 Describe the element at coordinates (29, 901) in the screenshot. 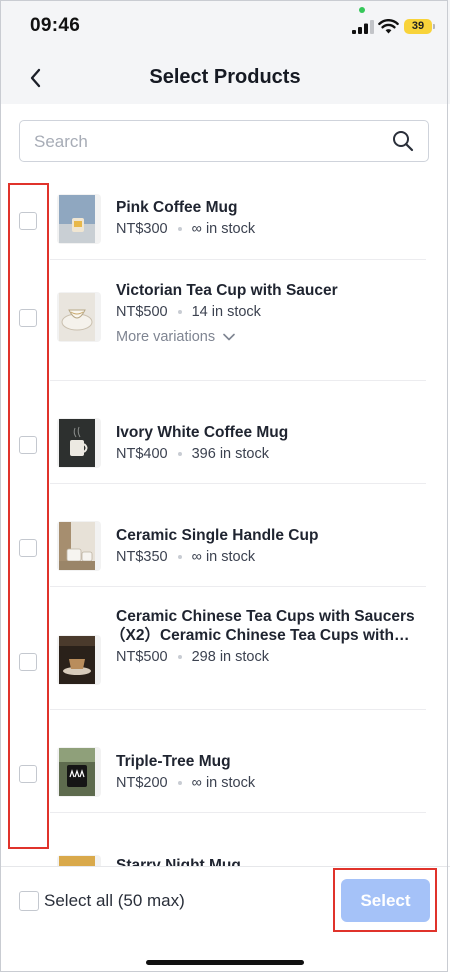

I see `select-all-checkbox` at that location.